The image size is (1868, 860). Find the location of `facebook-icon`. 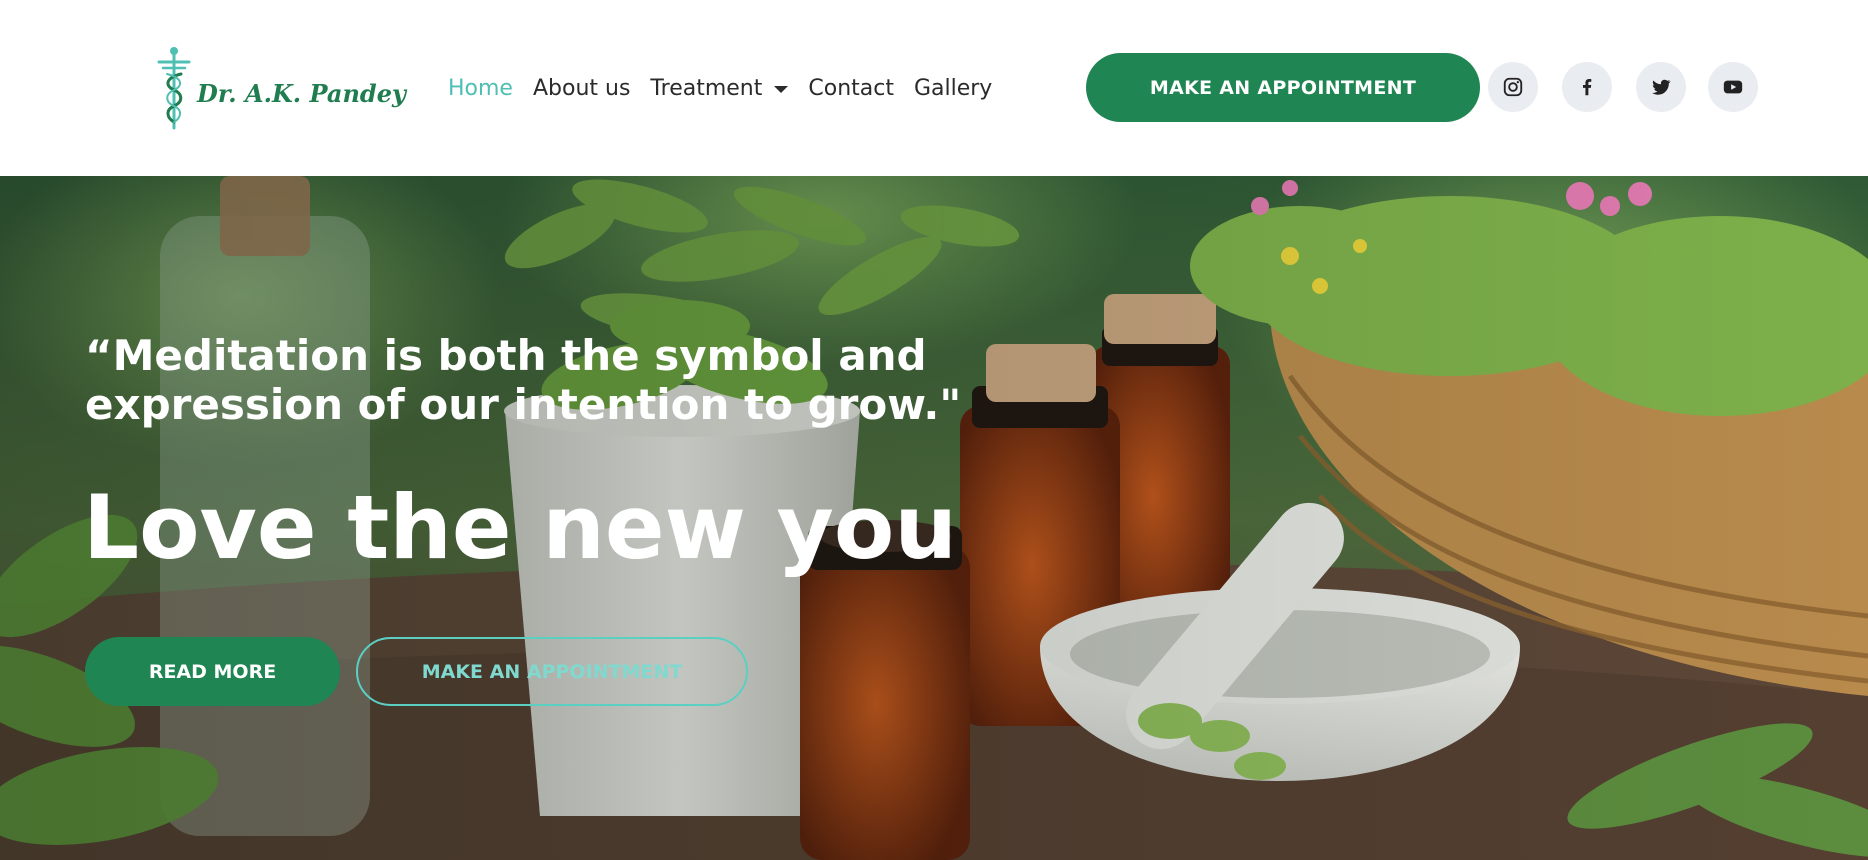

facebook-icon is located at coordinates (1587, 87).